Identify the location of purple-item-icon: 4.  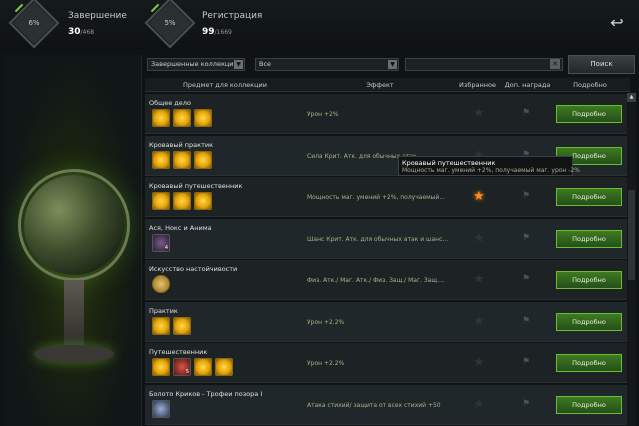
(161, 242).